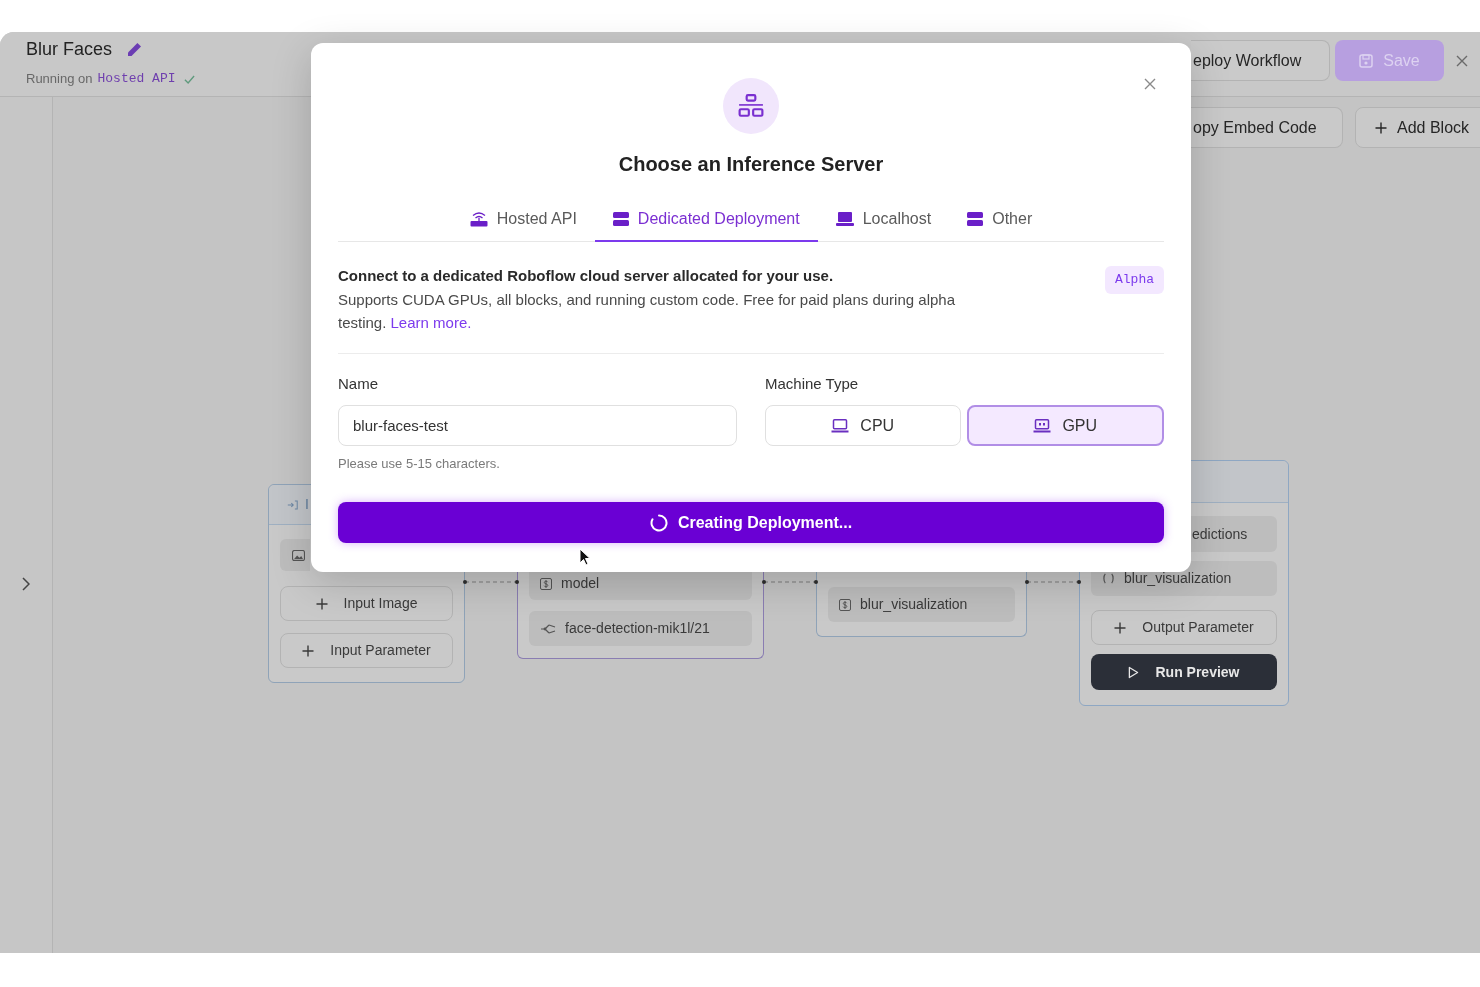 Image resolution: width=1480 pixels, height=987 pixels. I want to click on description-heading: Connect to a dedicated Roboflow cloud server allocated for your use., so click(586, 276).